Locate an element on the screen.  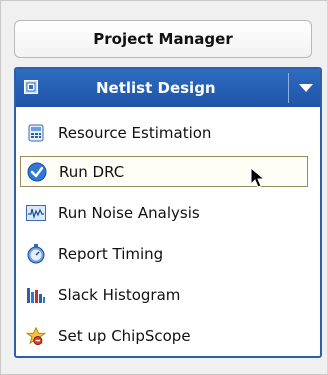
project-manager-button: Project Manager is located at coordinates (163, 39).